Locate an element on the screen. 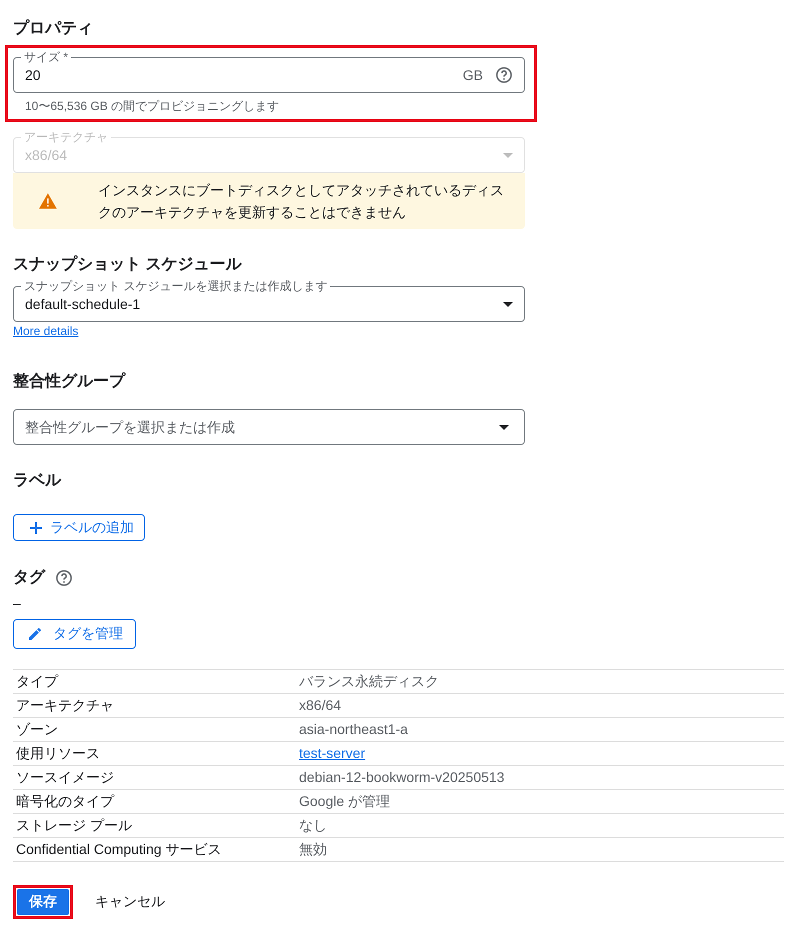 The width and height of the screenshot is (789, 945). property-name: ゾーン is located at coordinates (37, 729).